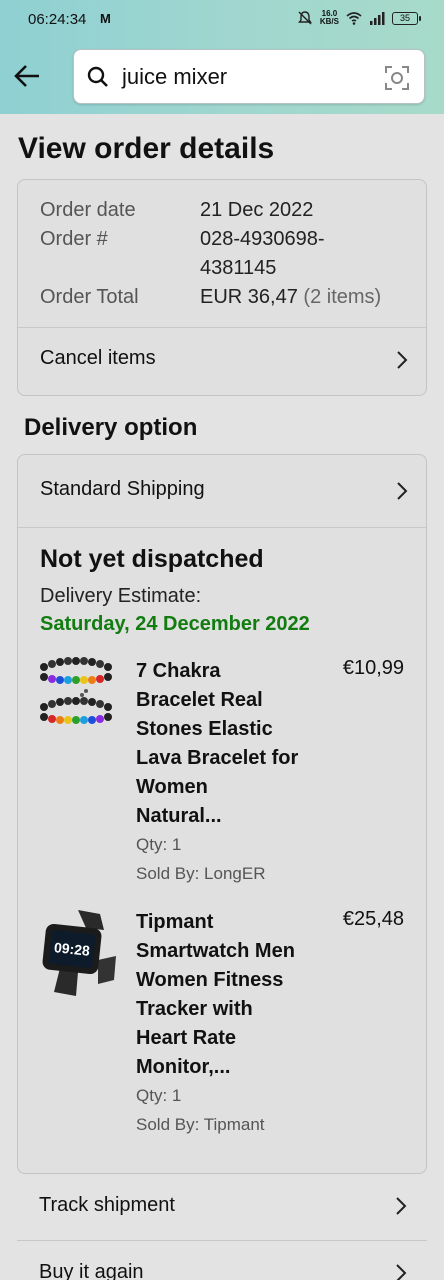 This screenshot has height=1280, width=444. I want to click on cancel-items-label: Cancel items, so click(98, 358).